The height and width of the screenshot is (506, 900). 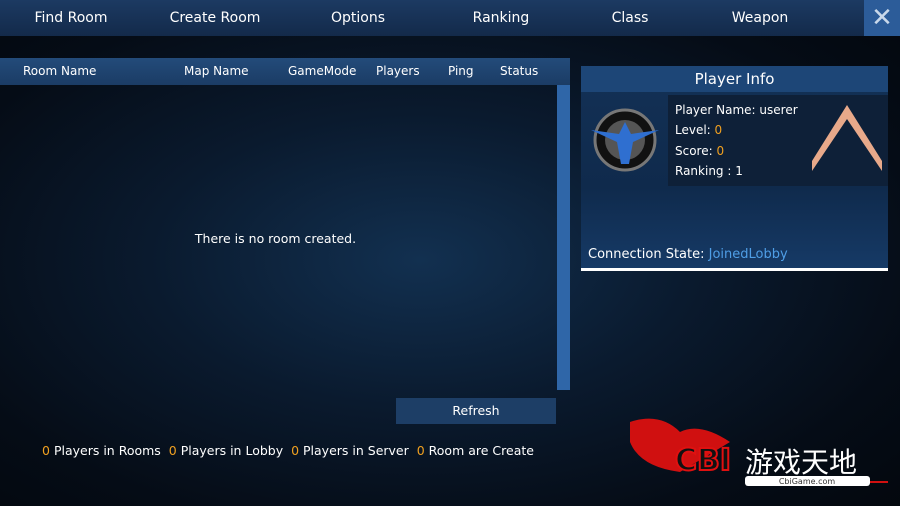 What do you see at coordinates (760, 18) in the screenshot?
I see `tab-weapon: Weapon` at bounding box center [760, 18].